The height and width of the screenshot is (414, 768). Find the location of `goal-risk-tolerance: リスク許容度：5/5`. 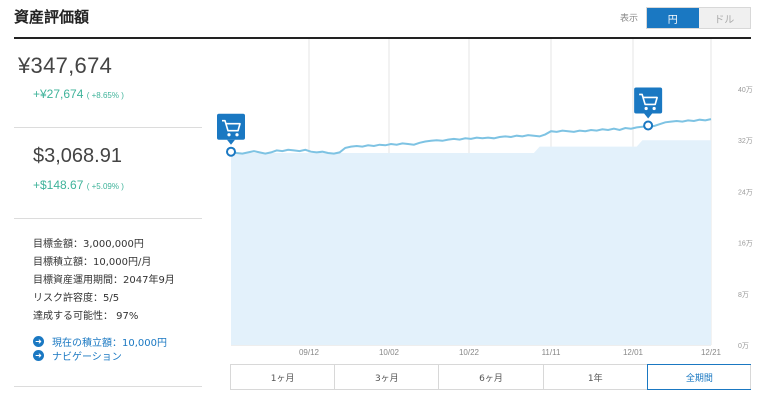

goal-risk-tolerance: リスク許容度：5/5 is located at coordinates (76, 298).